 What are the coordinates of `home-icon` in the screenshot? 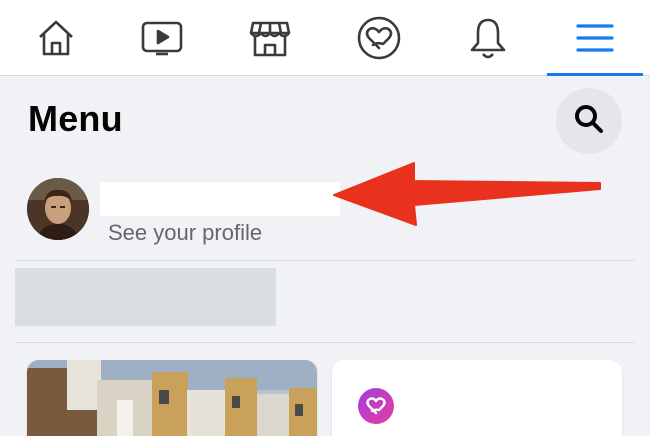 It's located at (56, 38).